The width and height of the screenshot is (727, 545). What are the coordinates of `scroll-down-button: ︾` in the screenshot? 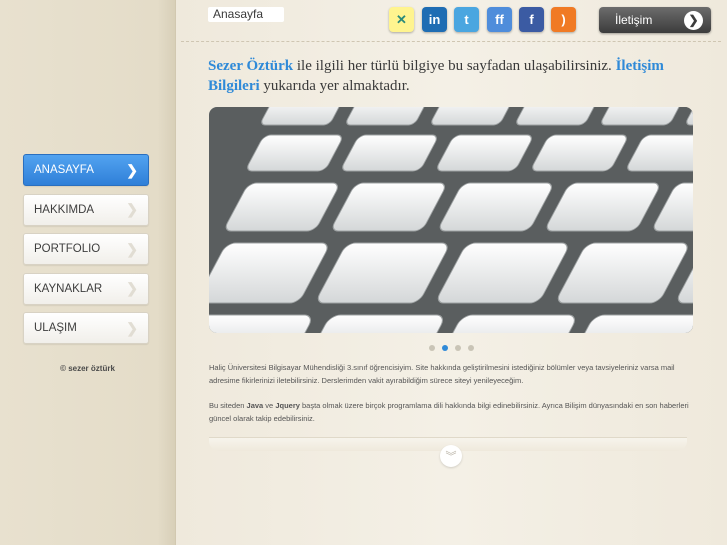 It's located at (451, 456).